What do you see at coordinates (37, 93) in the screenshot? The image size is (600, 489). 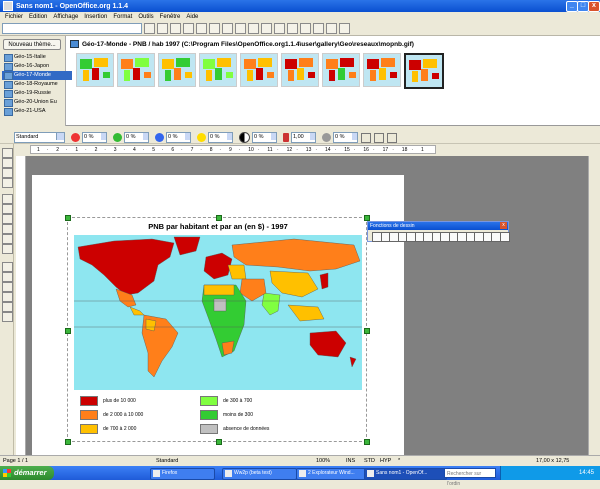 I see `theme-item: Géo-19-Russie` at bounding box center [37, 93].